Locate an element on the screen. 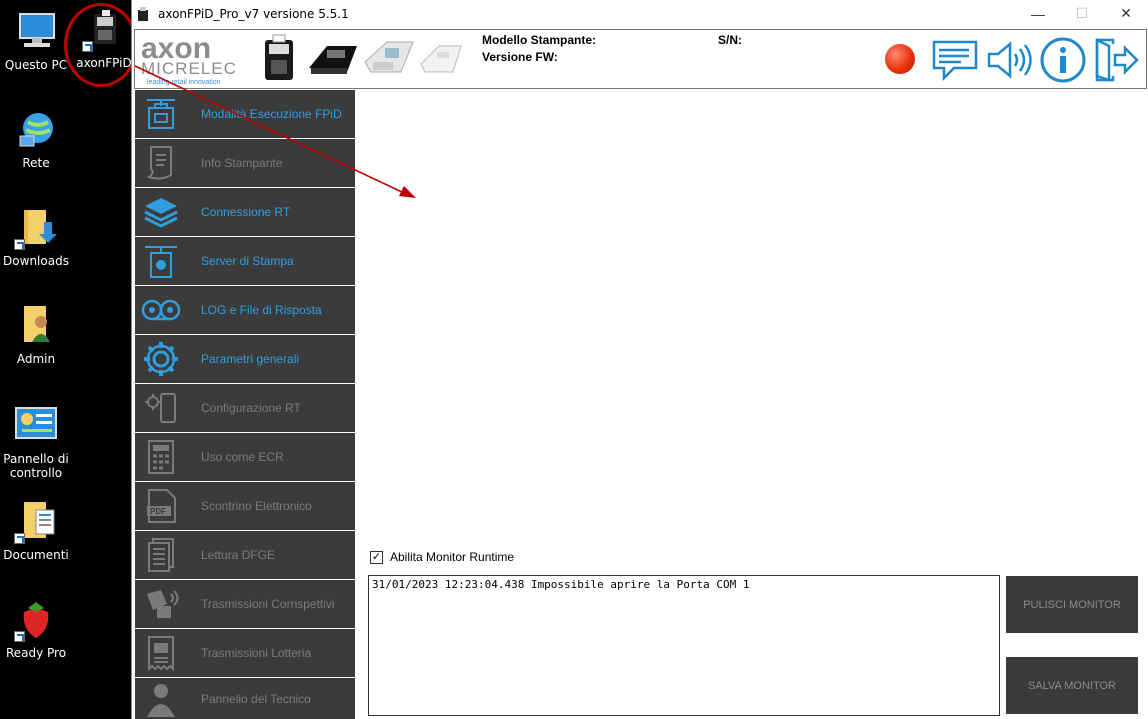 This screenshot has width=1148, height=719. sidebar-item-uso-come-ecr: Uso come ECR is located at coordinates (245, 457).